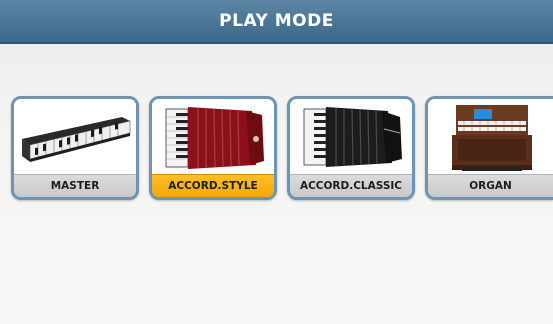  What do you see at coordinates (75, 137) in the screenshot?
I see `keyboard-icon` at bounding box center [75, 137].